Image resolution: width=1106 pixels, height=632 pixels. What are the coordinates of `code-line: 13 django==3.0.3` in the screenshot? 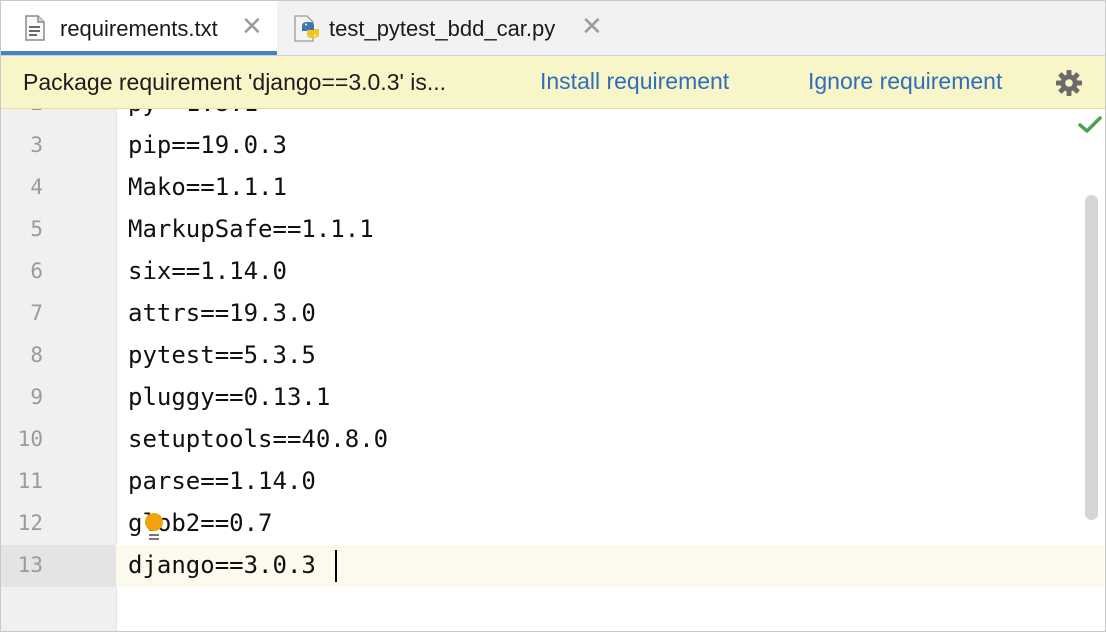 It's located at (553, 566).